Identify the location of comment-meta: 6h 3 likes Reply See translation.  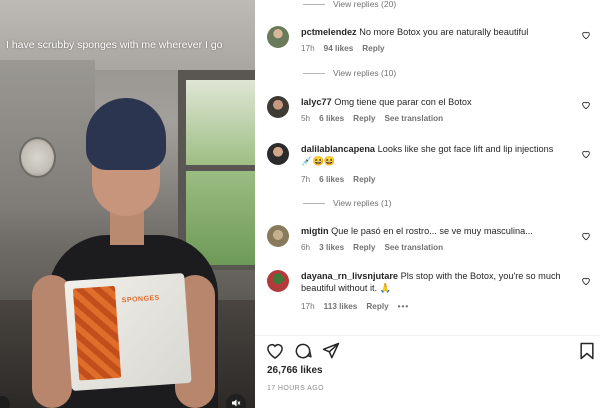
(372, 247).